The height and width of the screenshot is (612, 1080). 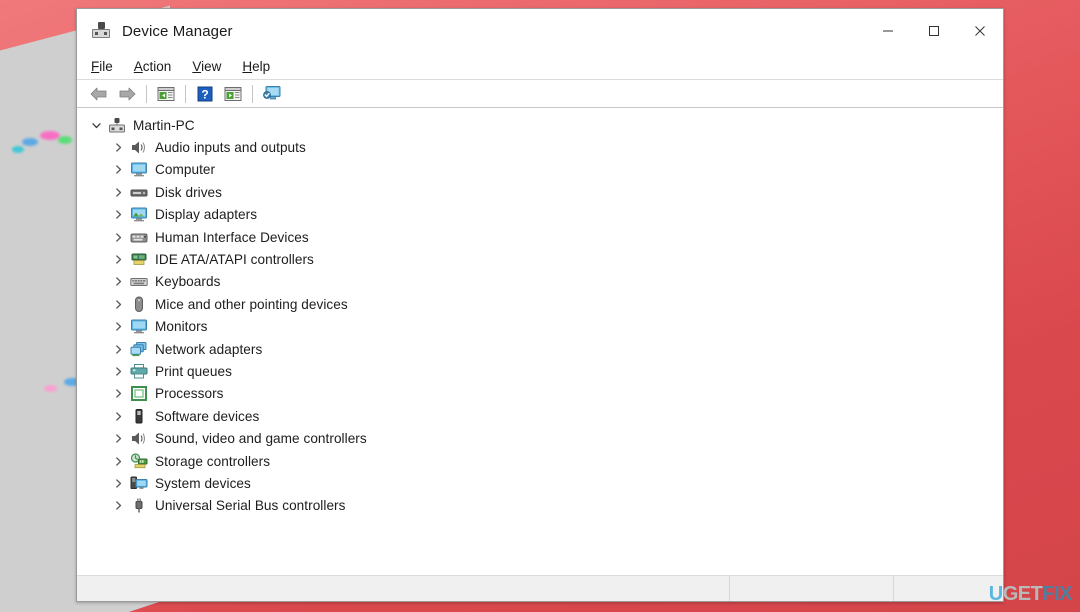 I want to click on tree-item-storage-controllers: Storage controllers, so click(x=540, y=461).